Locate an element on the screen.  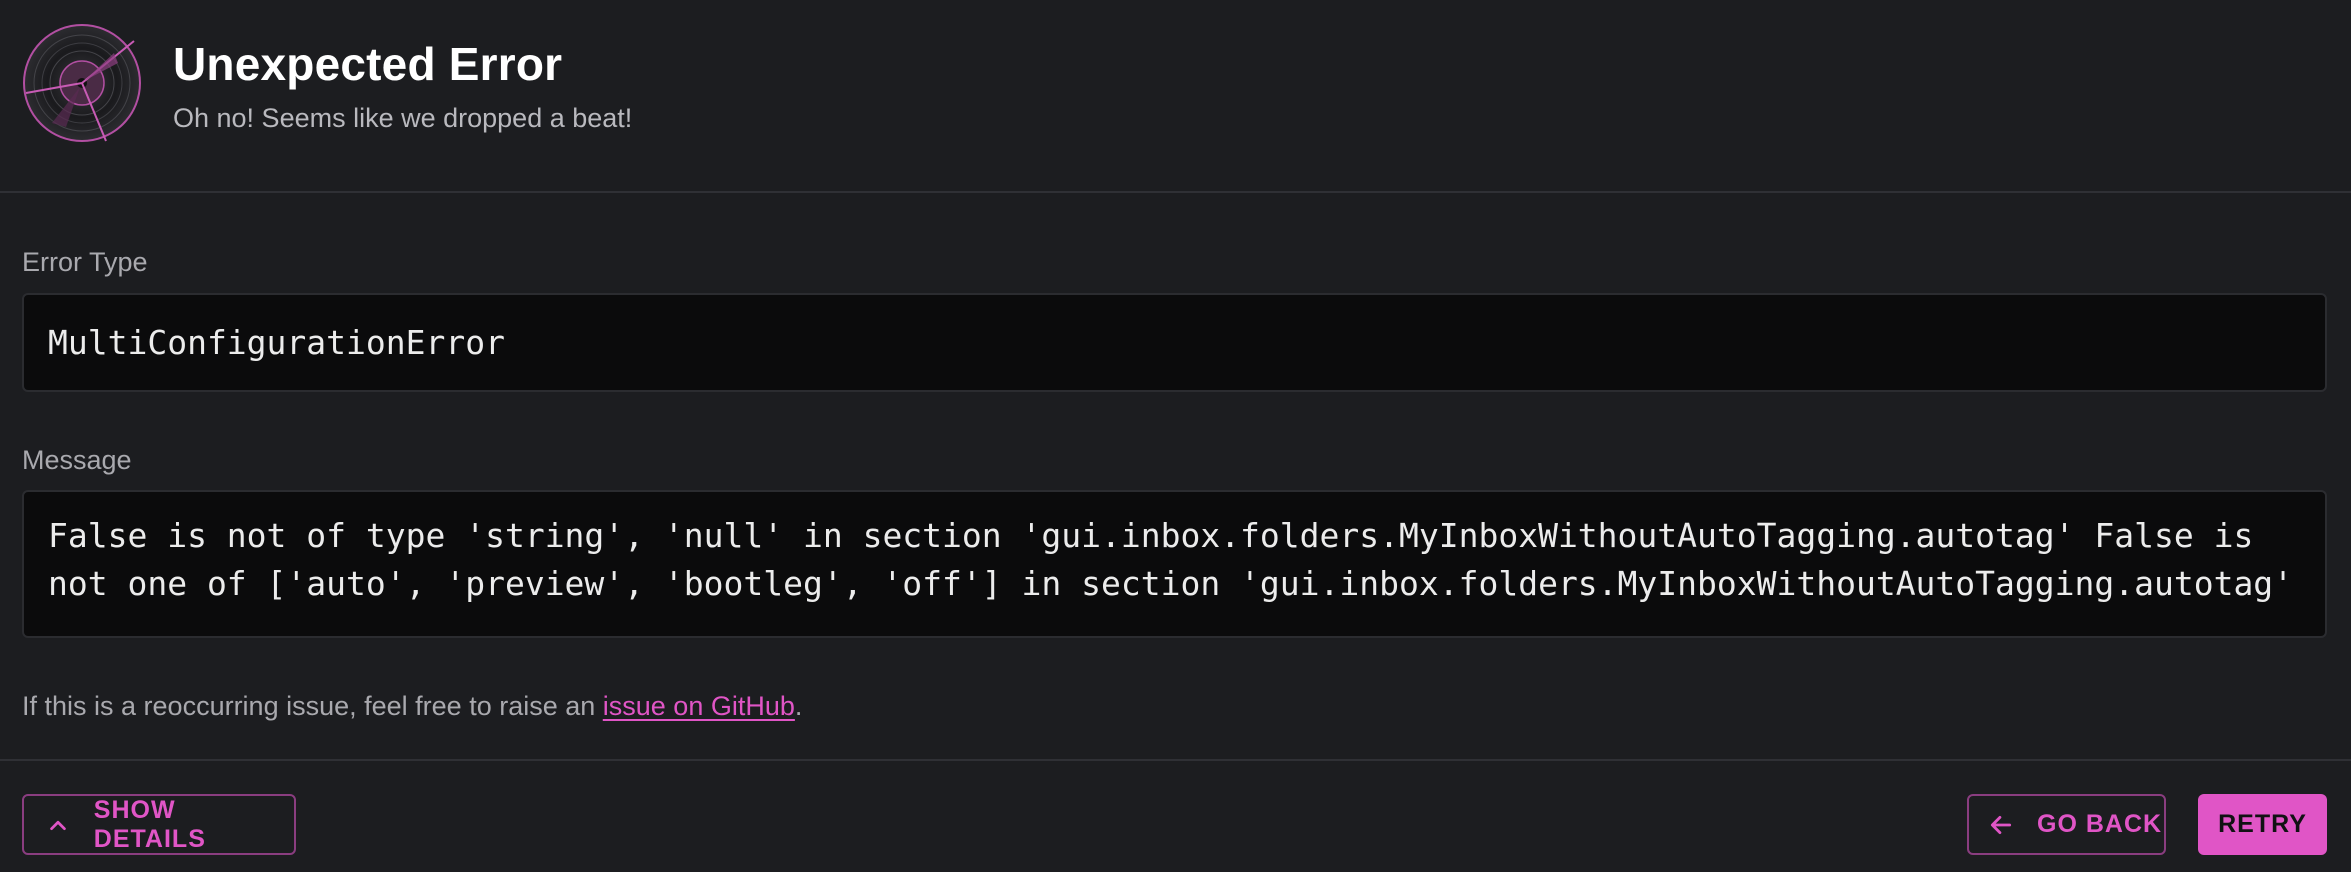
go-back-label: GO BACK is located at coordinates (2100, 824).